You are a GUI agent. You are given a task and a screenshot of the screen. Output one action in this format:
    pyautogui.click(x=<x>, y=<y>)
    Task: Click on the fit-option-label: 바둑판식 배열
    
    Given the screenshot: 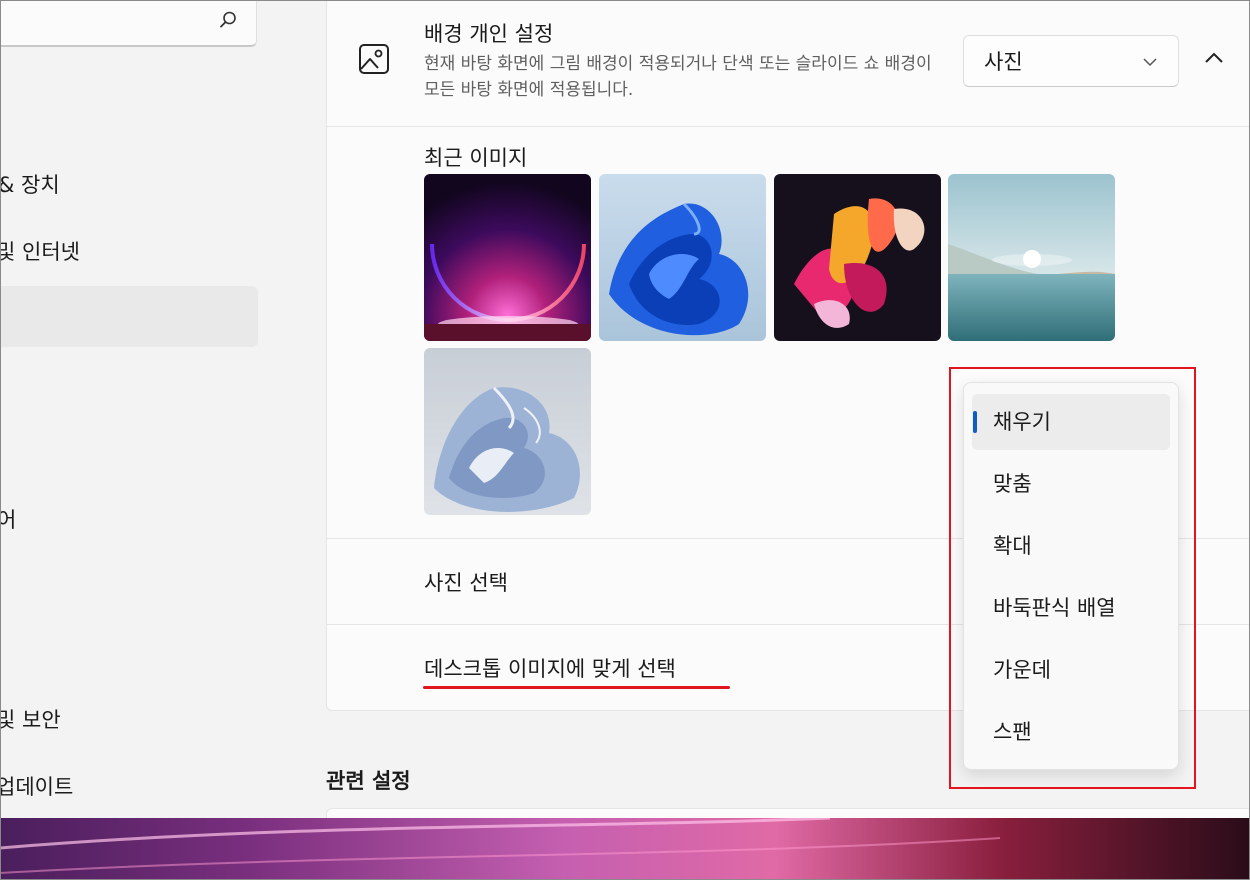 What is the action you would take?
    pyautogui.click(x=1054, y=608)
    